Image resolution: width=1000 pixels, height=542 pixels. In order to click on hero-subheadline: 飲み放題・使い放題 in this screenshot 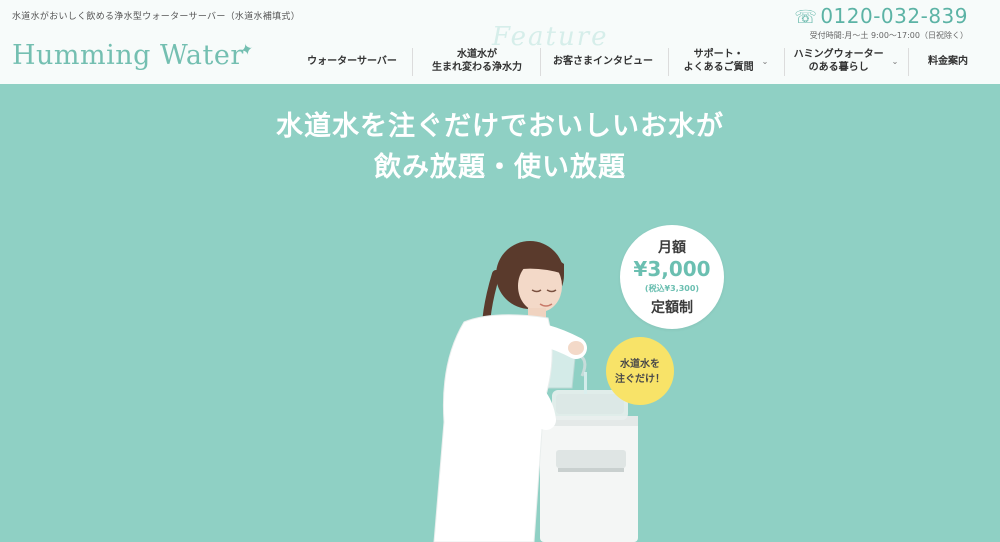, I will do `click(500, 167)`.